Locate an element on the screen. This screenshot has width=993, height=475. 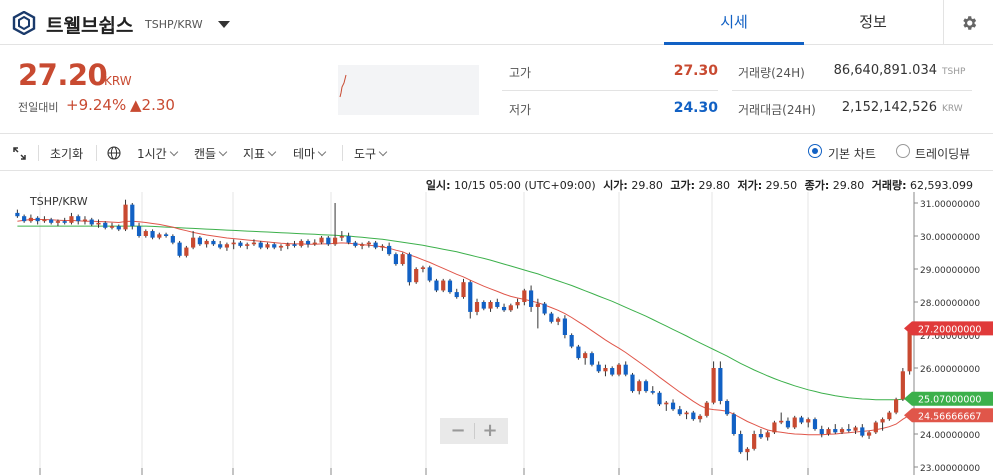
tradingview-label: 트레이딩뷰 is located at coordinates (942, 153).